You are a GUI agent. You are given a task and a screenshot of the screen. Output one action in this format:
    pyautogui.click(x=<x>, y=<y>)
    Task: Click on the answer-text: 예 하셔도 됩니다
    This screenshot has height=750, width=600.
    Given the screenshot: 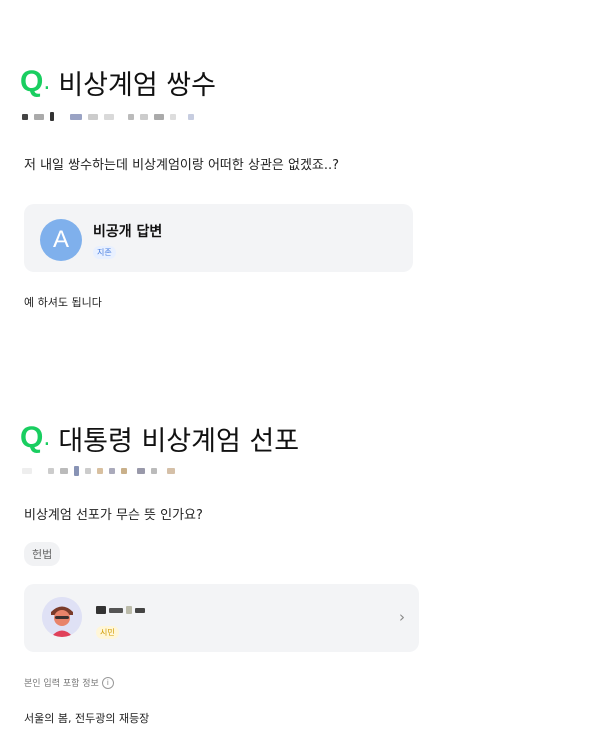 What is the action you would take?
    pyautogui.click(x=63, y=302)
    